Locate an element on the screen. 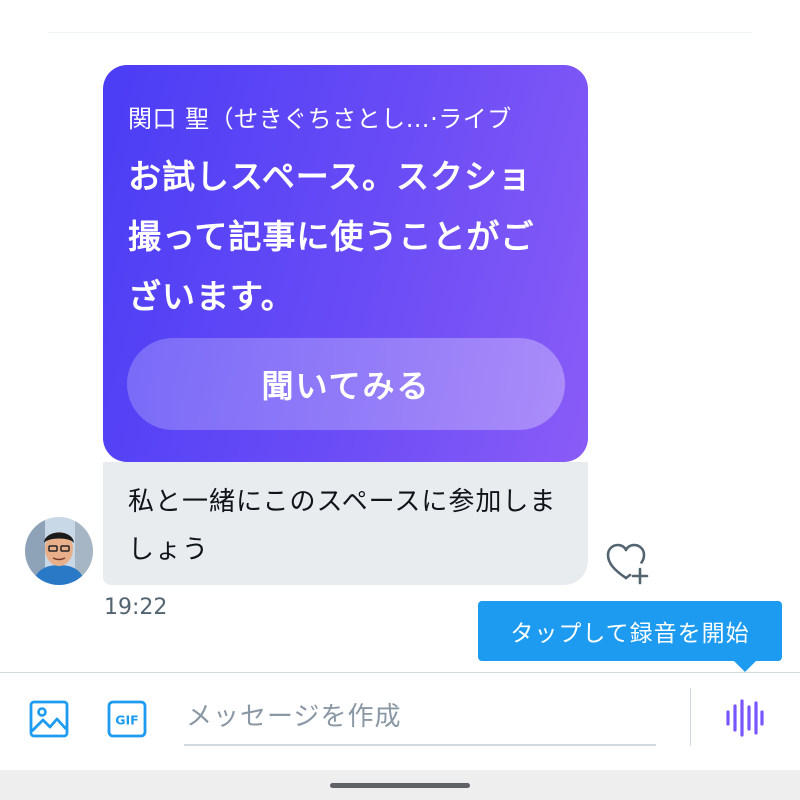 The image size is (800, 800). image-icon is located at coordinates (49, 719).